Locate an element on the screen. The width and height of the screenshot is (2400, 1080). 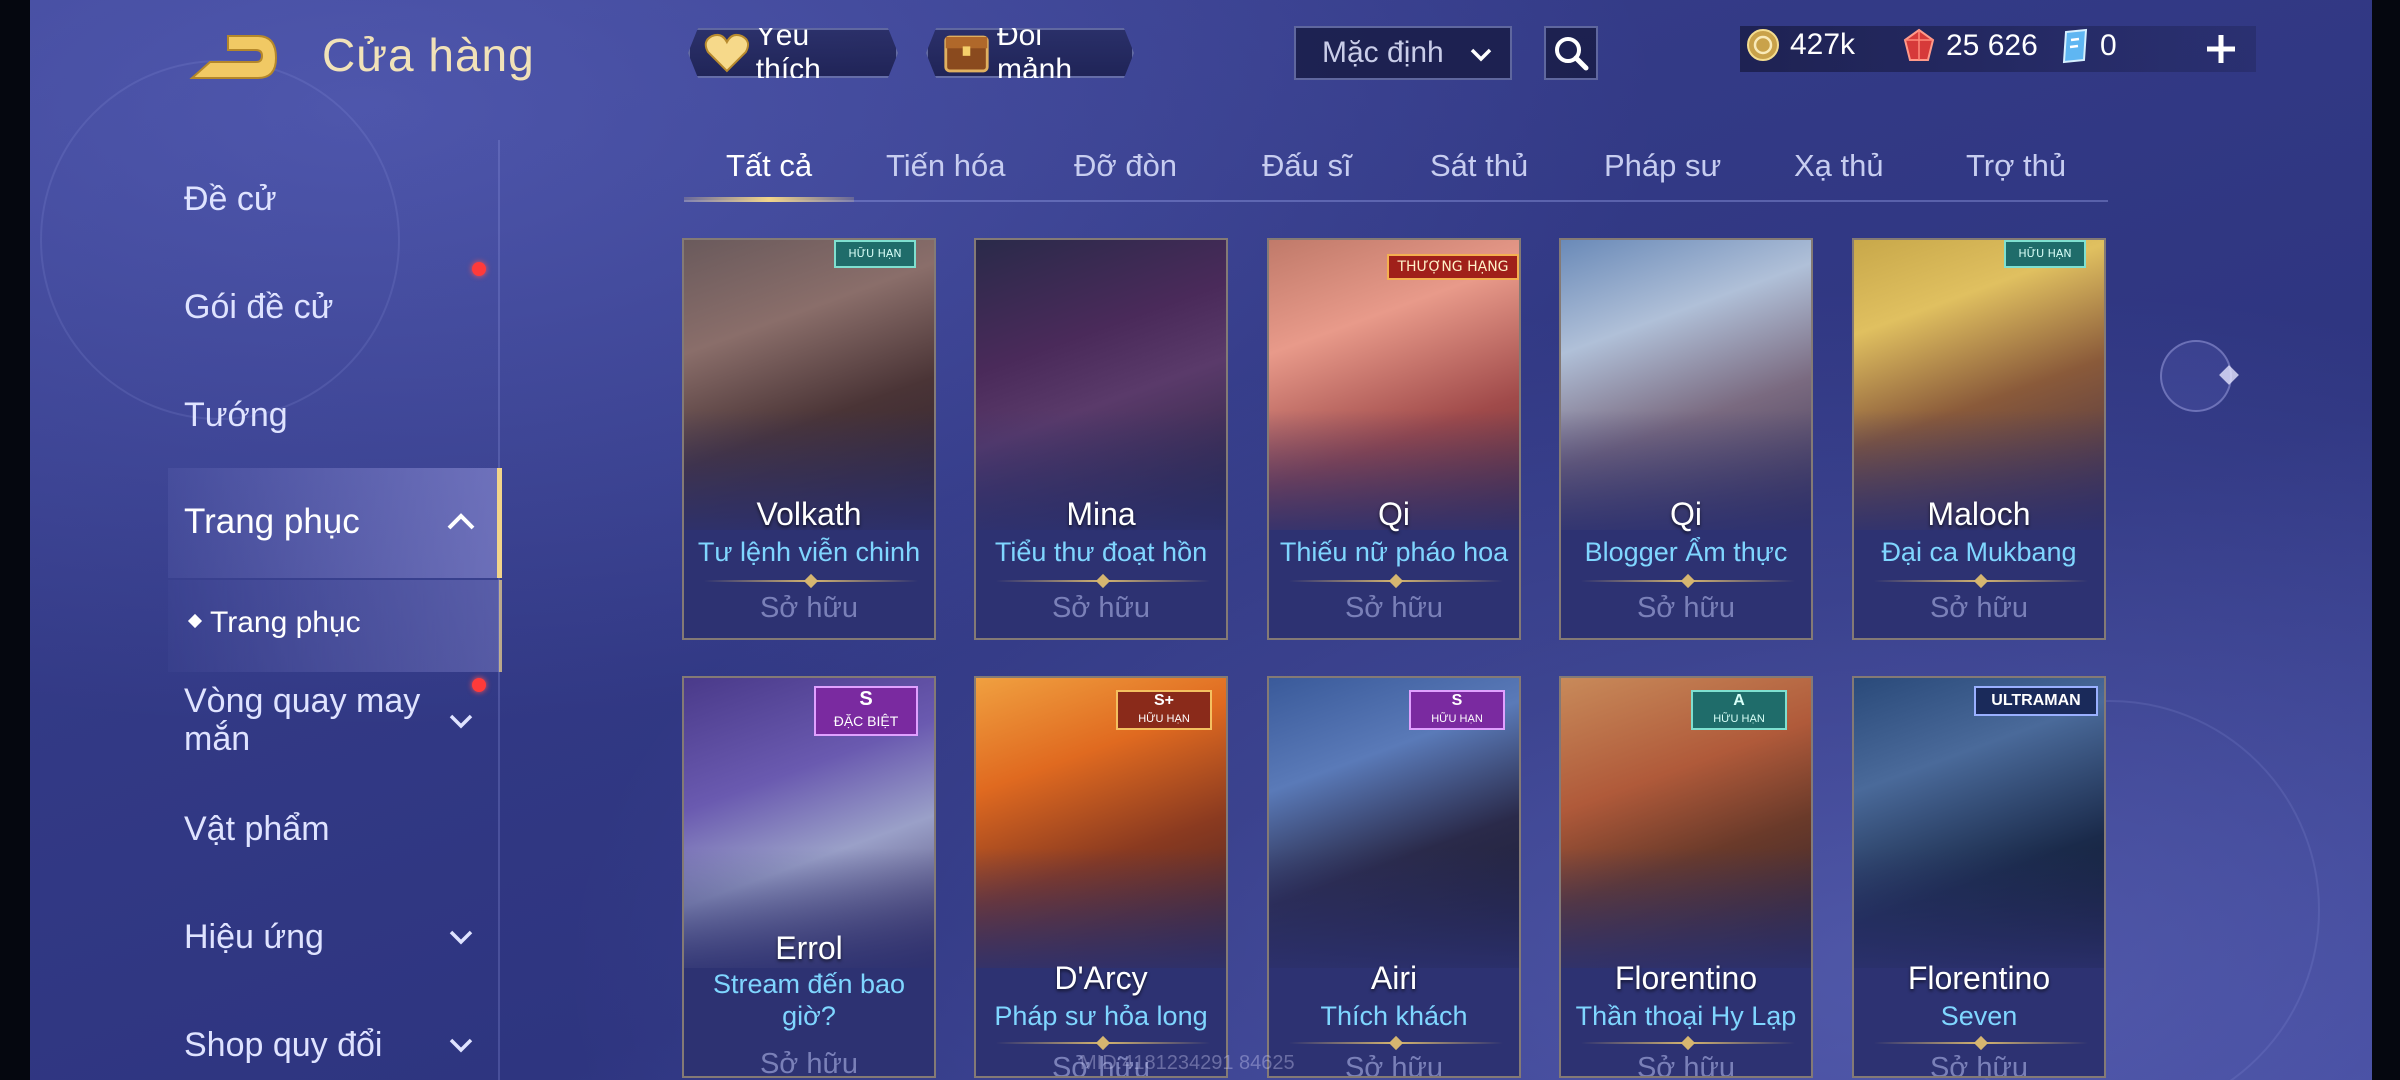
skin-name: Thần thoại Hy Lạp is located at coordinates (1686, 1016).